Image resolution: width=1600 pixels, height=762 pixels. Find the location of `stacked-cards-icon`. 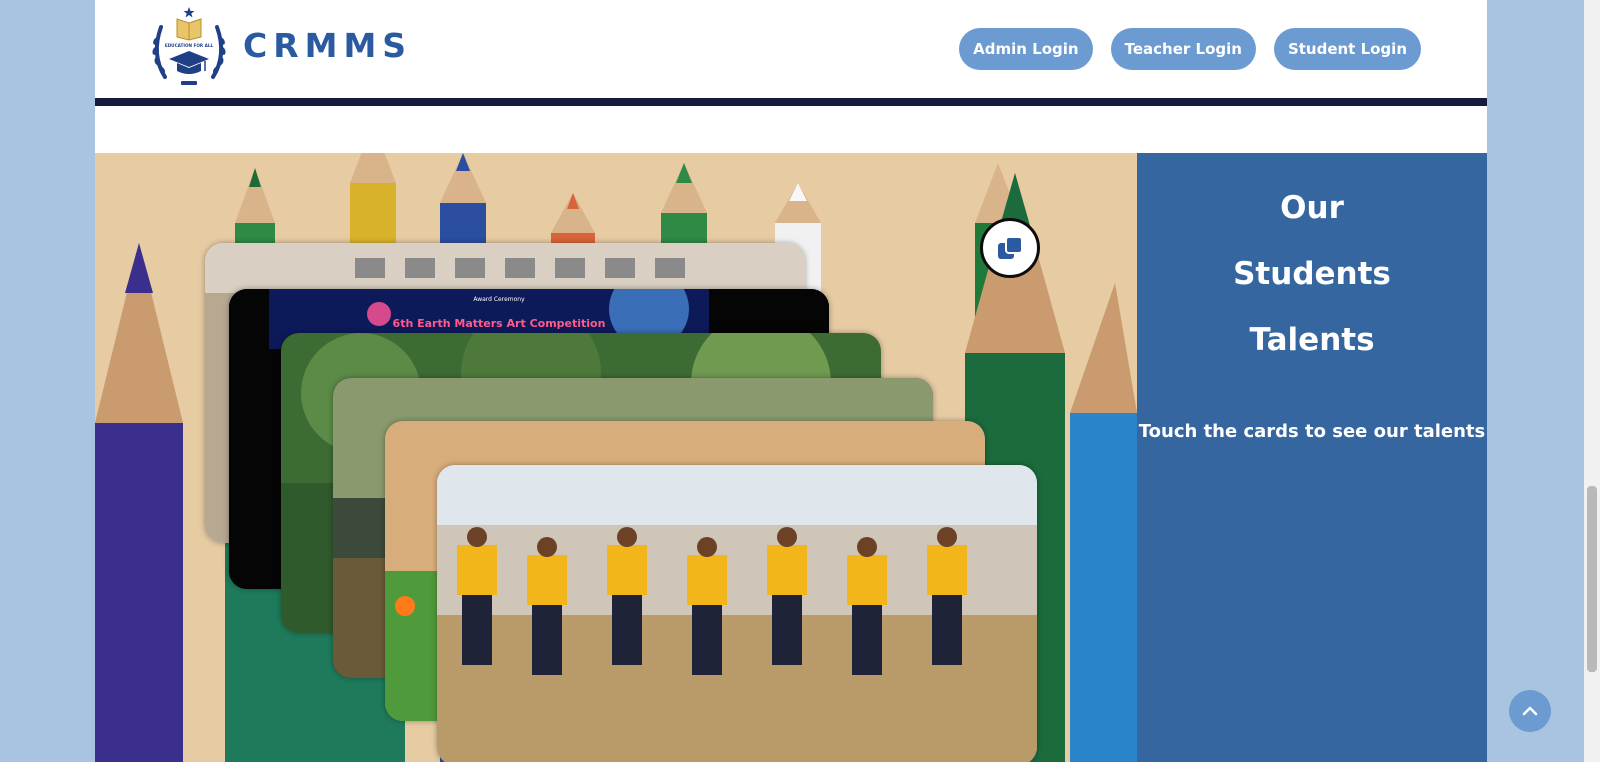

stacked-cards-icon is located at coordinates (1010, 247).